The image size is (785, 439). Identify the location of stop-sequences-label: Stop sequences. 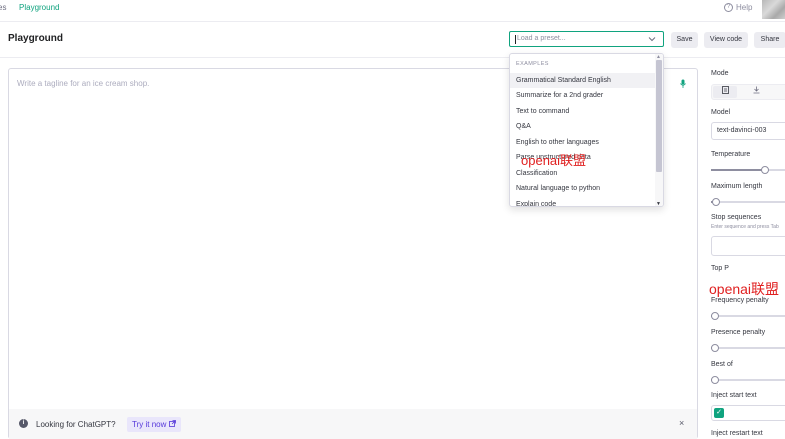
(736, 217).